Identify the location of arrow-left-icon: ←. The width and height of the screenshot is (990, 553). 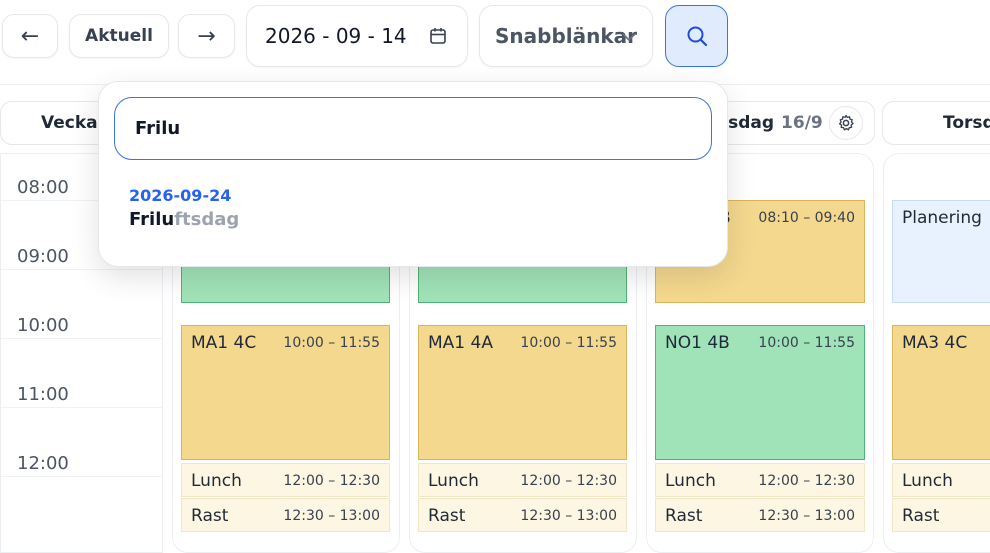
(30, 36).